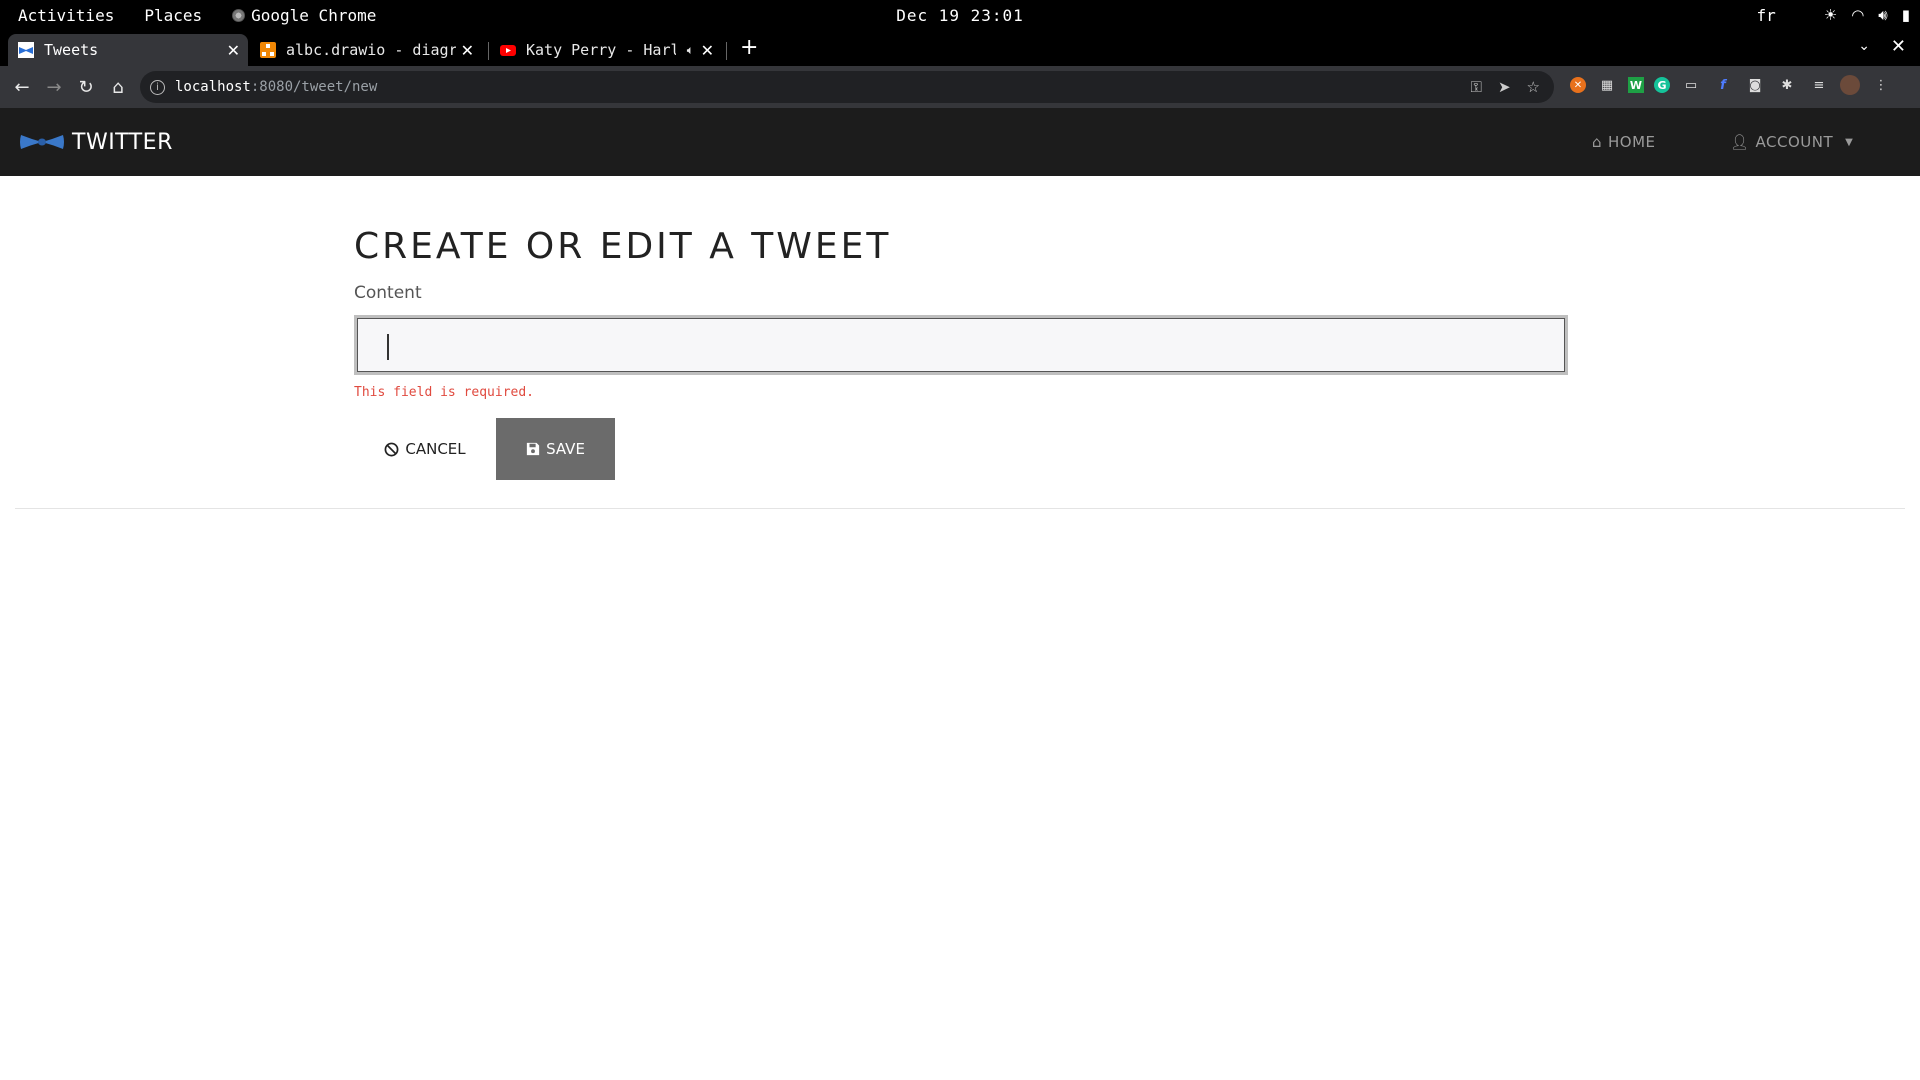 The height and width of the screenshot is (1080, 1920). Describe the element at coordinates (962, 449) in the screenshot. I see `form-actions: CANCEL SAVE` at that location.